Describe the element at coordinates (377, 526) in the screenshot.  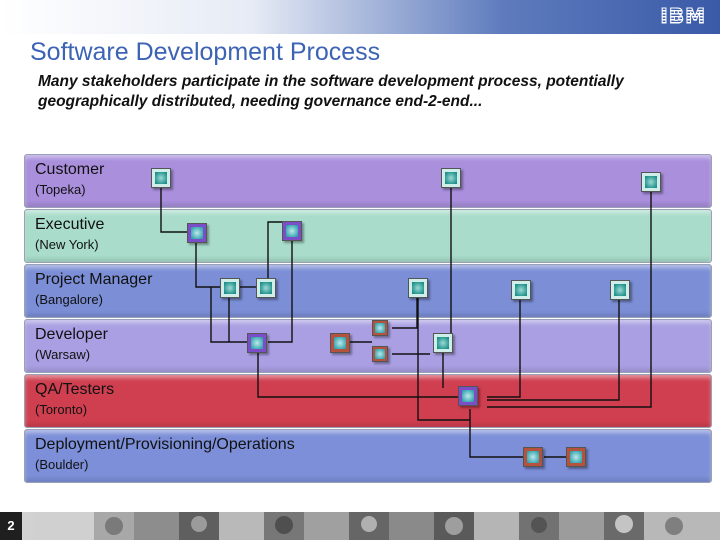
I see `photo-strip` at that location.